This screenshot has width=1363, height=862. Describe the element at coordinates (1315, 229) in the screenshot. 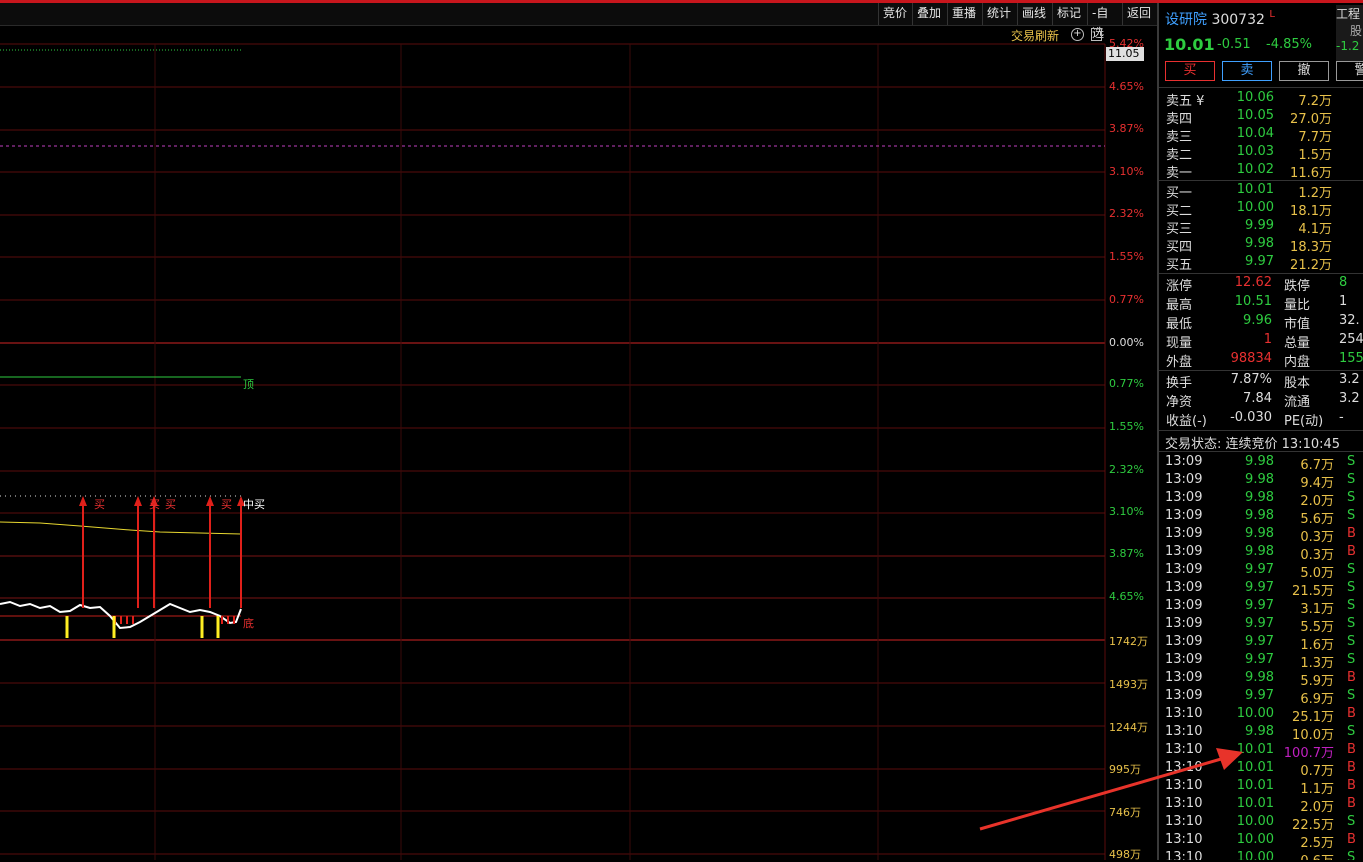

I see `level-volume: 4.1万` at that location.